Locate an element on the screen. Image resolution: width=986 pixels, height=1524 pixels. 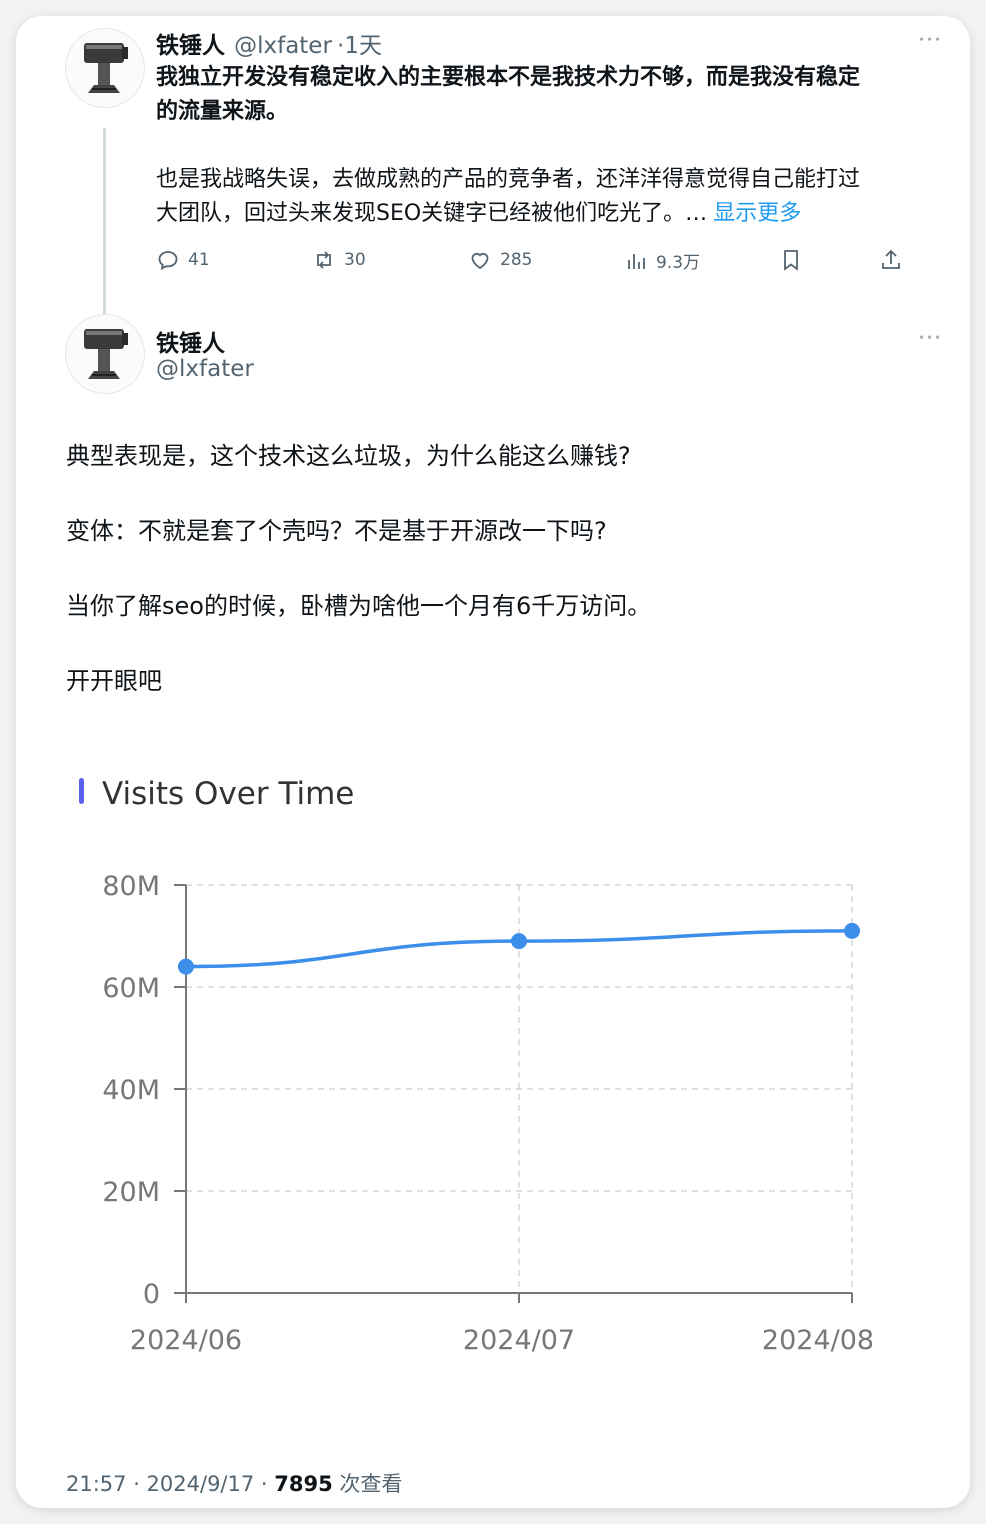
quoted-header: 铁锤人 @lxfater ·1天 is located at coordinates (269, 43).